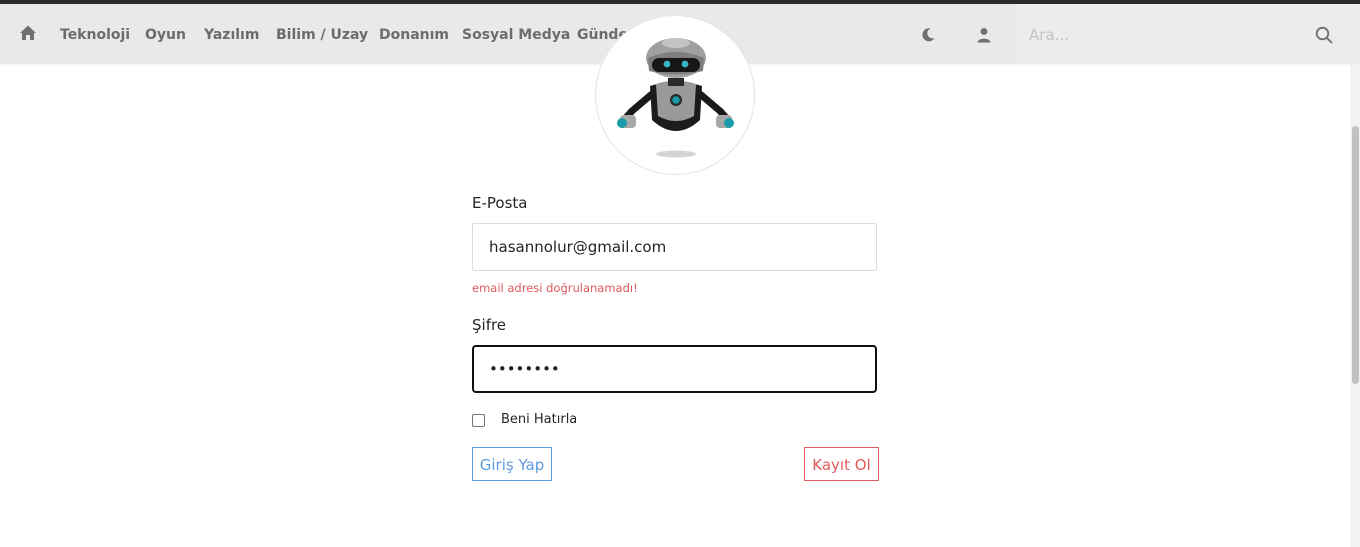  Describe the element at coordinates (928, 35) in the screenshot. I see `moon-icon` at that location.